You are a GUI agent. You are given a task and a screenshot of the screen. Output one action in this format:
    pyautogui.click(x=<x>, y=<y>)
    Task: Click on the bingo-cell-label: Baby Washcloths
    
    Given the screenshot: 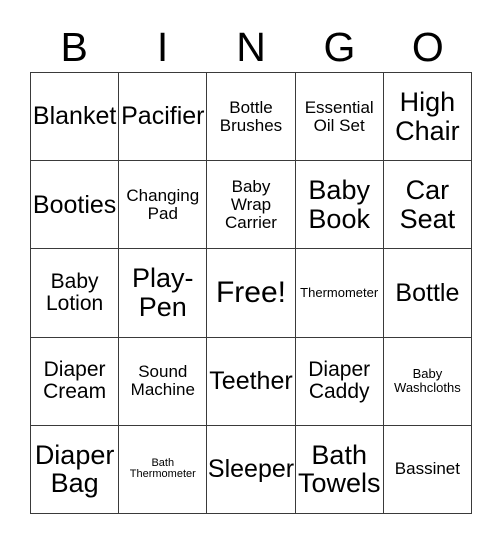 What is the action you would take?
    pyautogui.click(x=427, y=381)
    